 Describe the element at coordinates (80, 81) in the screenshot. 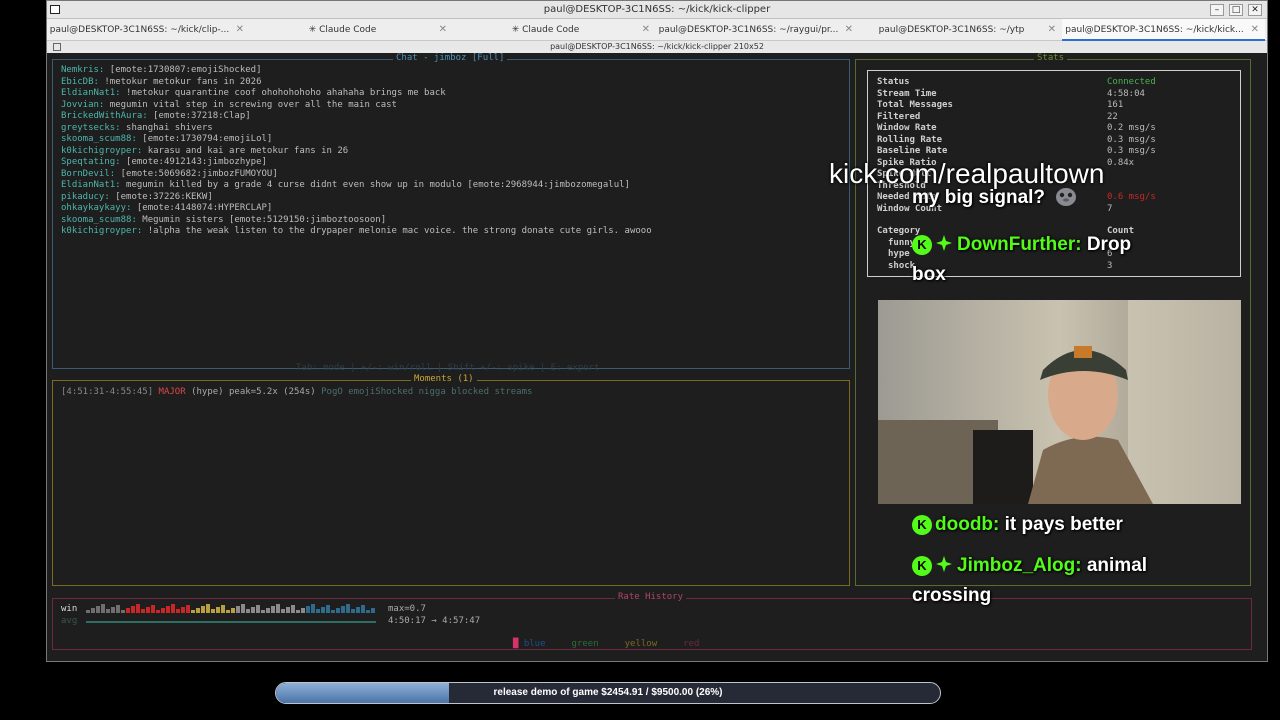

I see `chat-username: EbicDB:` at that location.